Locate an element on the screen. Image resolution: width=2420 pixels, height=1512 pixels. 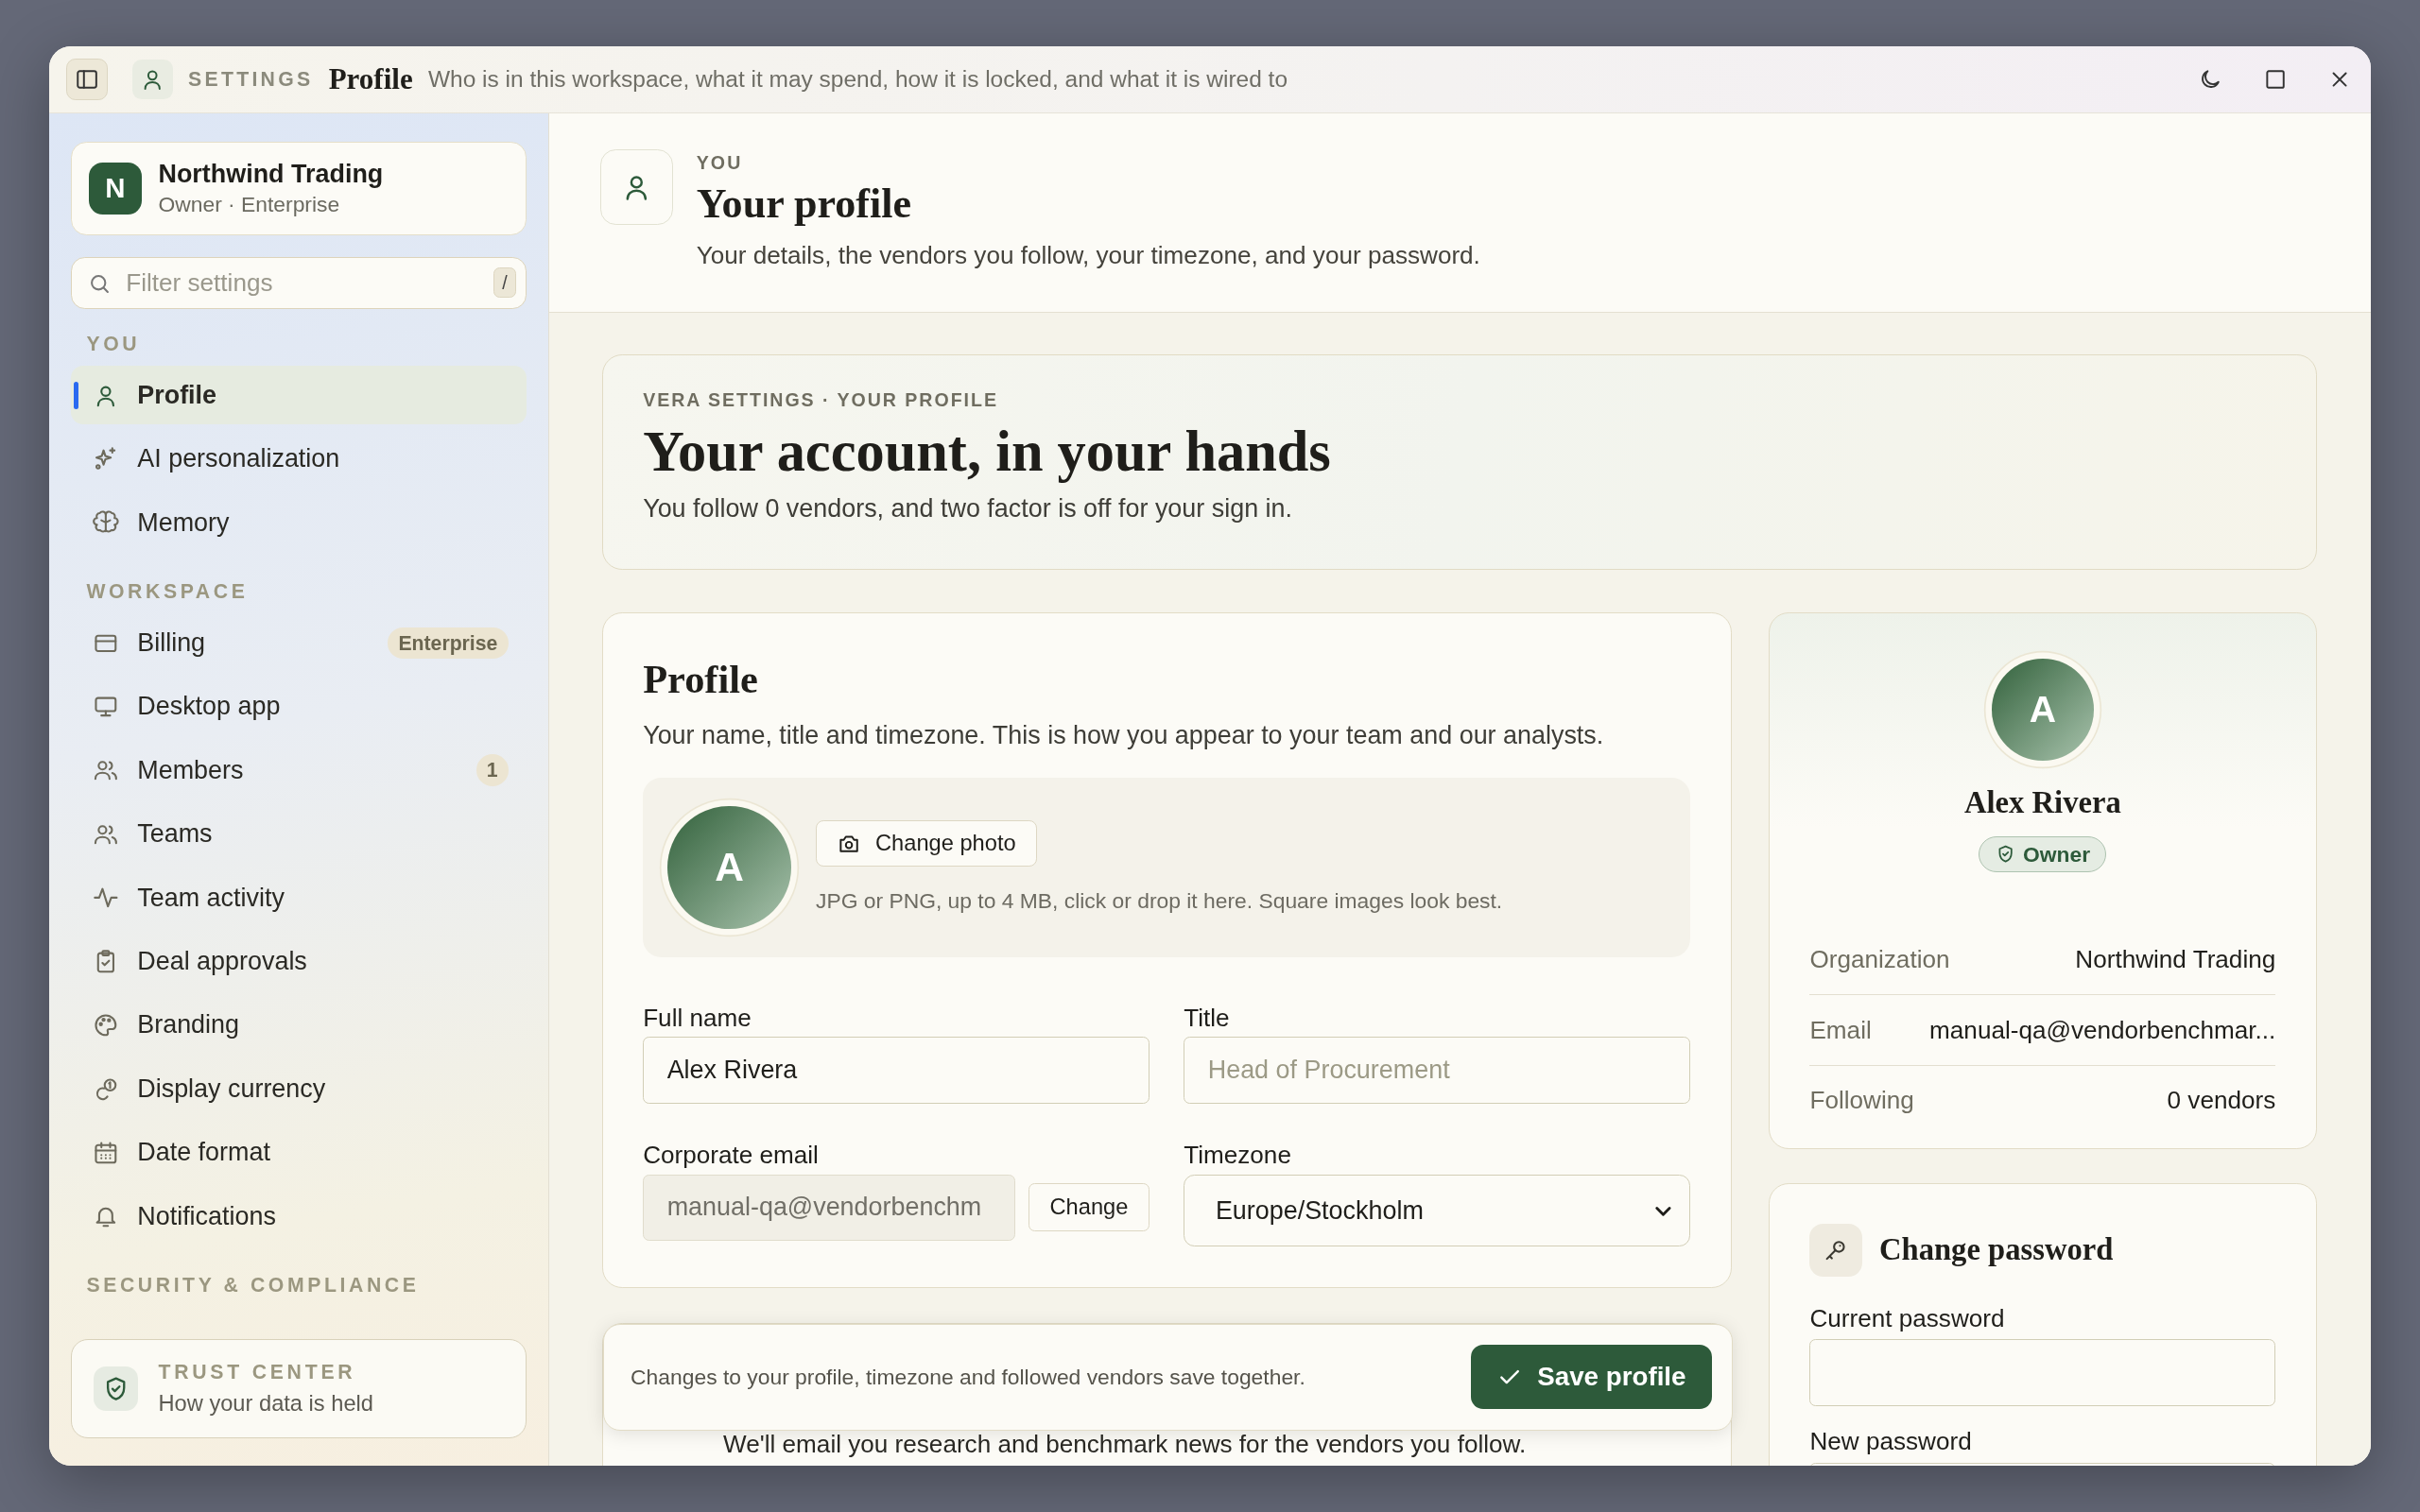
hero-eyebrow: VERA SETTINGS · YOUR PROFILE is located at coordinates (821, 399).